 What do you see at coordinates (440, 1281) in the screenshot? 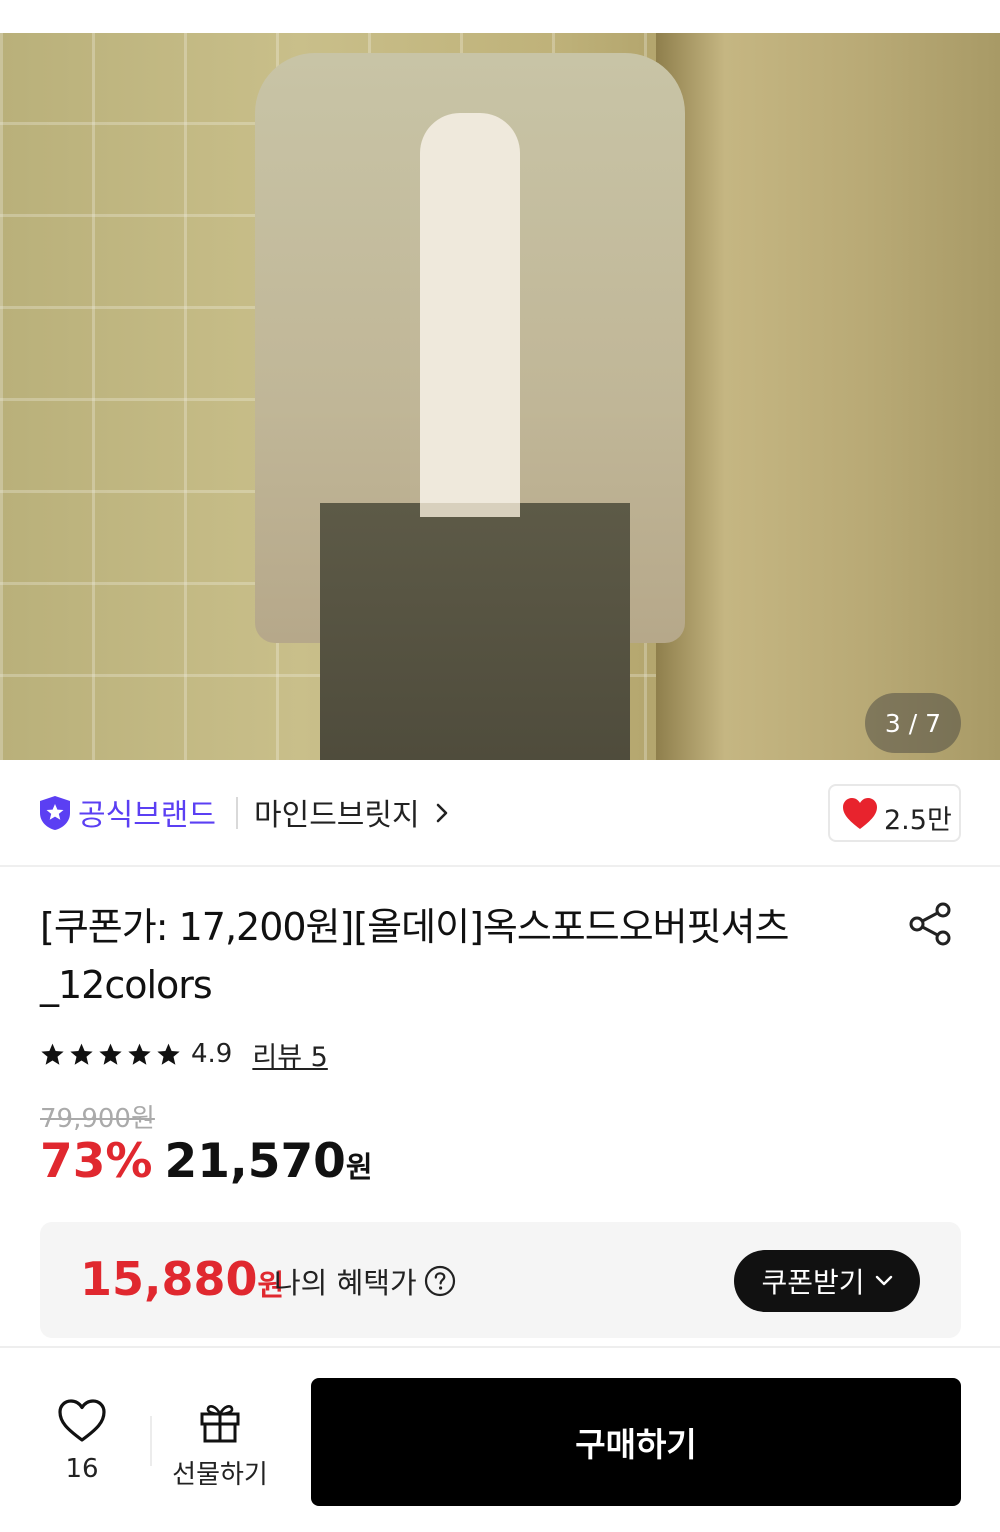
I see `question-circle-icon` at bounding box center [440, 1281].